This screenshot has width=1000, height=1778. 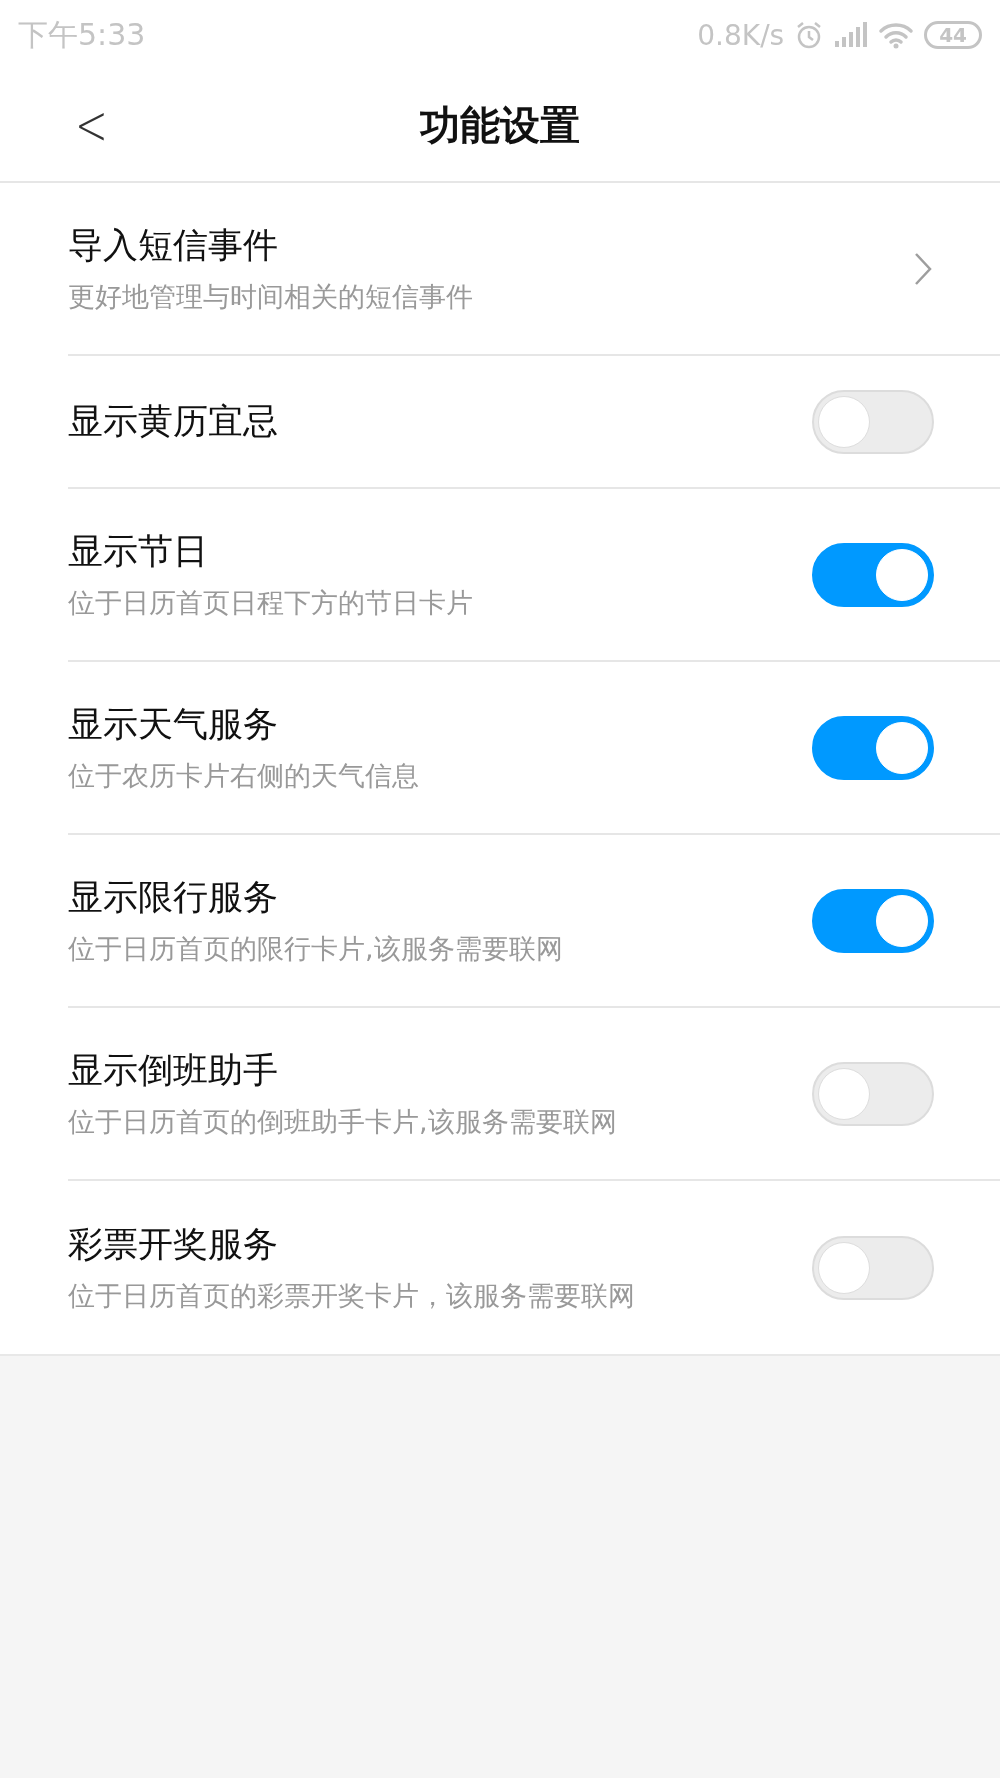 What do you see at coordinates (270, 297) in the screenshot?
I see `setting-description: 更好地管理与时间相关的短信事件` at bounding box center [270, 297].